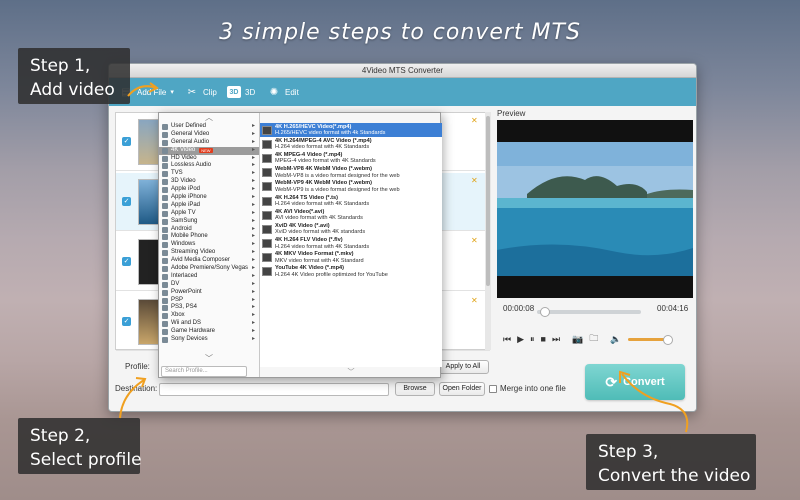  What do you see at coordinates (181, 228) in the screenshot?
I see `category-label: Android` at bounding box center [181, 228].